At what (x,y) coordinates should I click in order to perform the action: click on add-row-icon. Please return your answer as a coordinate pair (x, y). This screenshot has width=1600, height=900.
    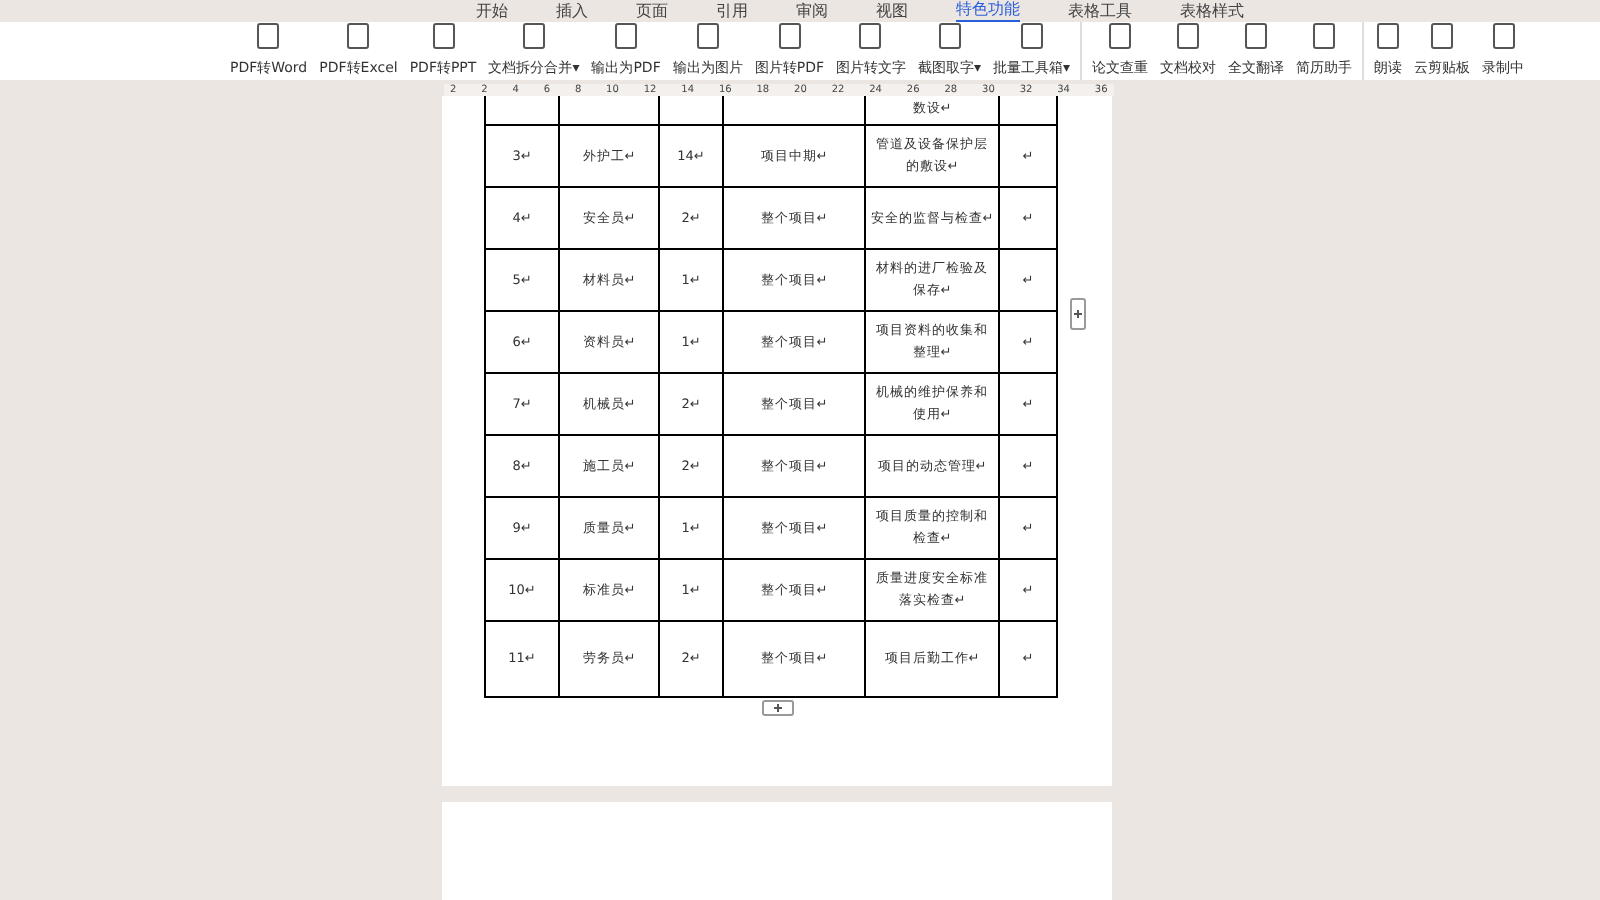
    Looking at the image, I should click on (778, 707).